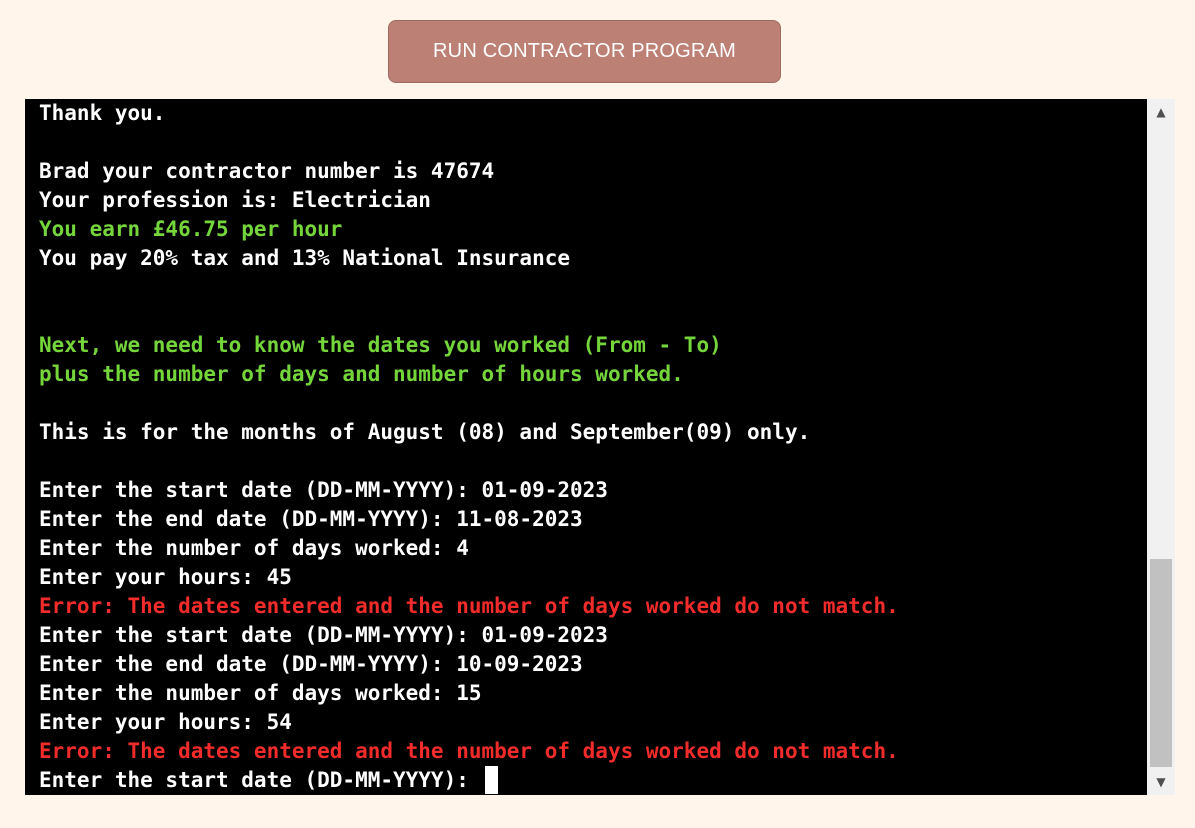 Image resolution: width=1195 pixels, height=828 pixels. I want to click on terminal-line: Enter your hours: 54, so click(165, 722).